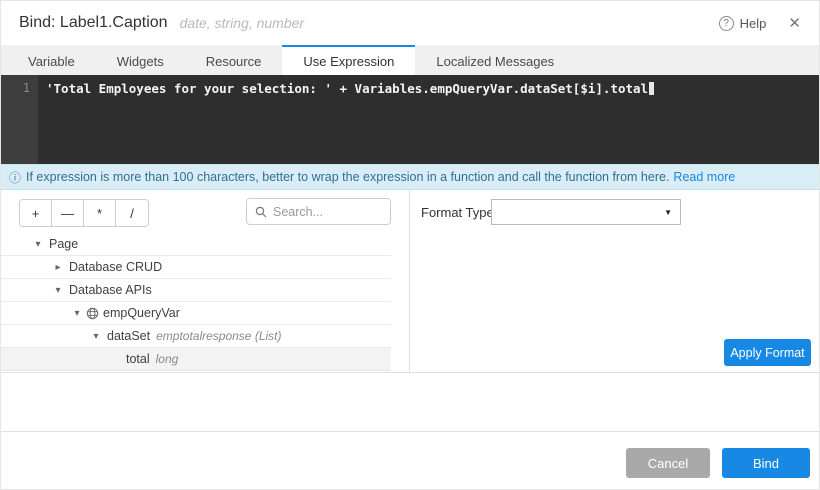 Image resolution: width=820 pixels, height=490 pixels. I want to click on help-button: ? Help, so click(742, 23).